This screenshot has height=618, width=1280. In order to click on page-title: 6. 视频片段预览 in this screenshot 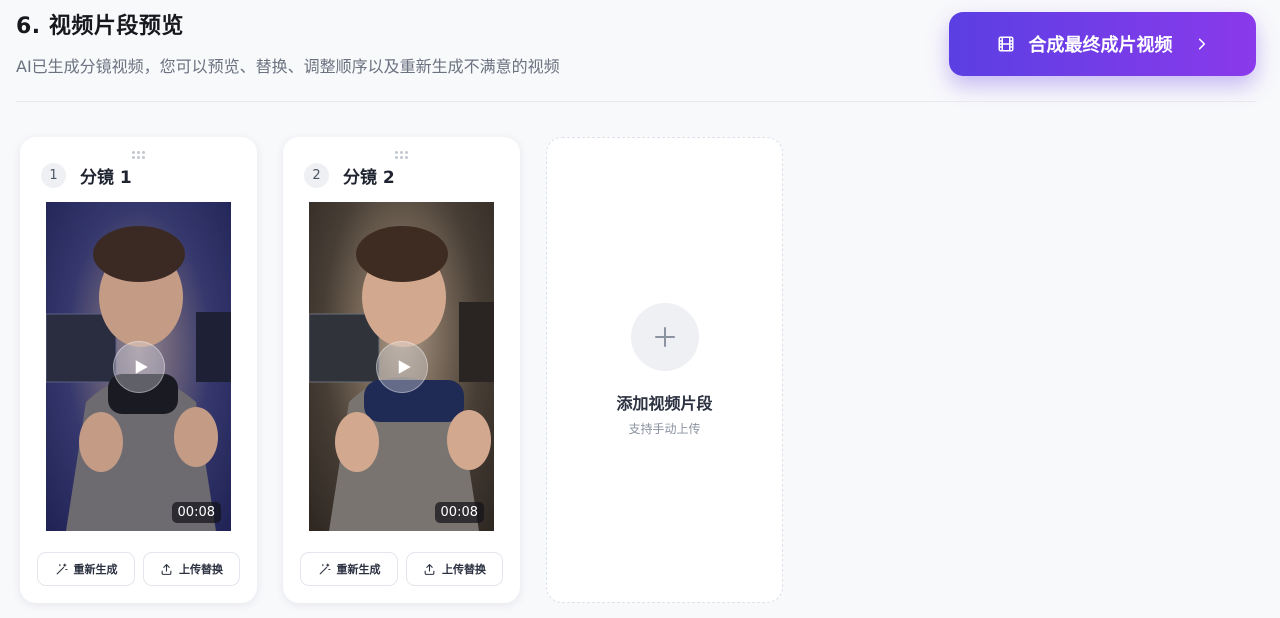, I will do `click(100, 26)`.